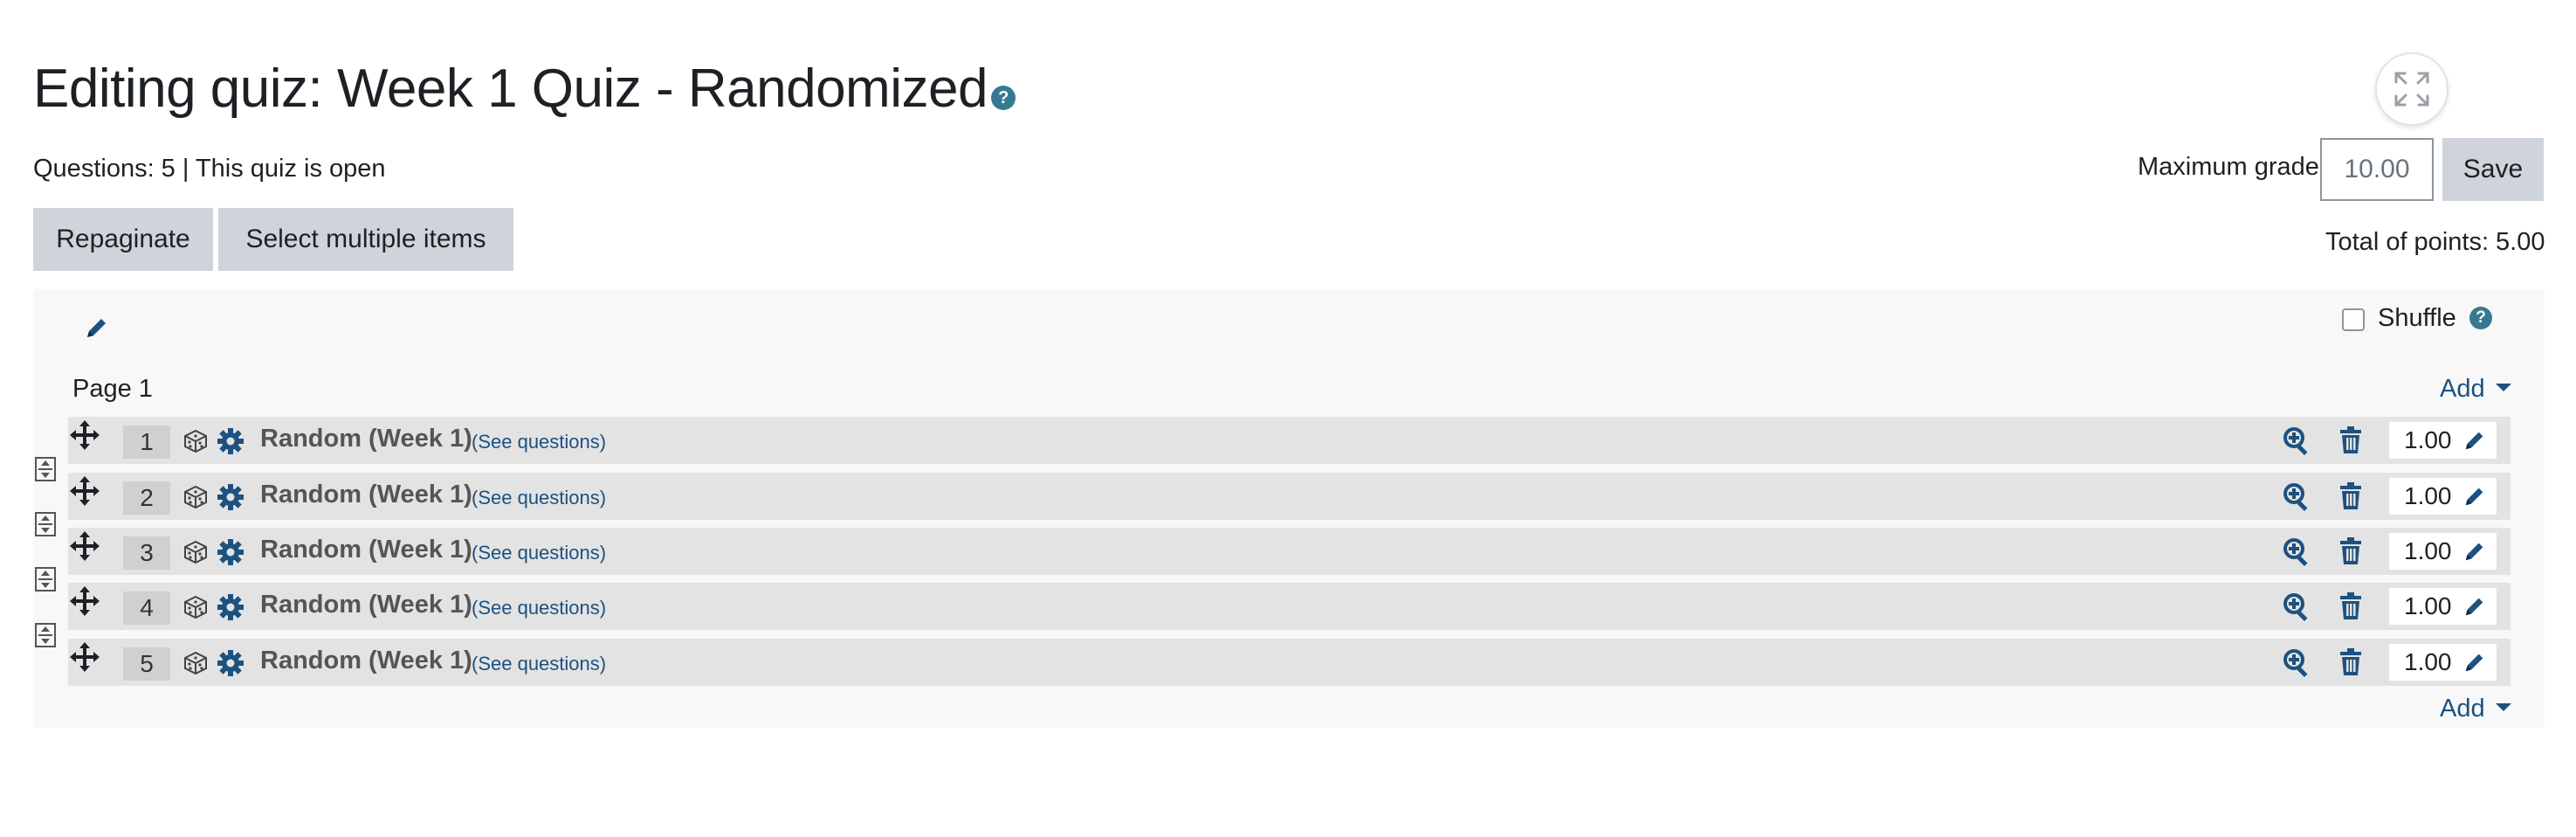 The image size is (2576, 837). Describe the element at coordinates (146, 553) in the screenshot. I see `slot-number: 3` at that location.